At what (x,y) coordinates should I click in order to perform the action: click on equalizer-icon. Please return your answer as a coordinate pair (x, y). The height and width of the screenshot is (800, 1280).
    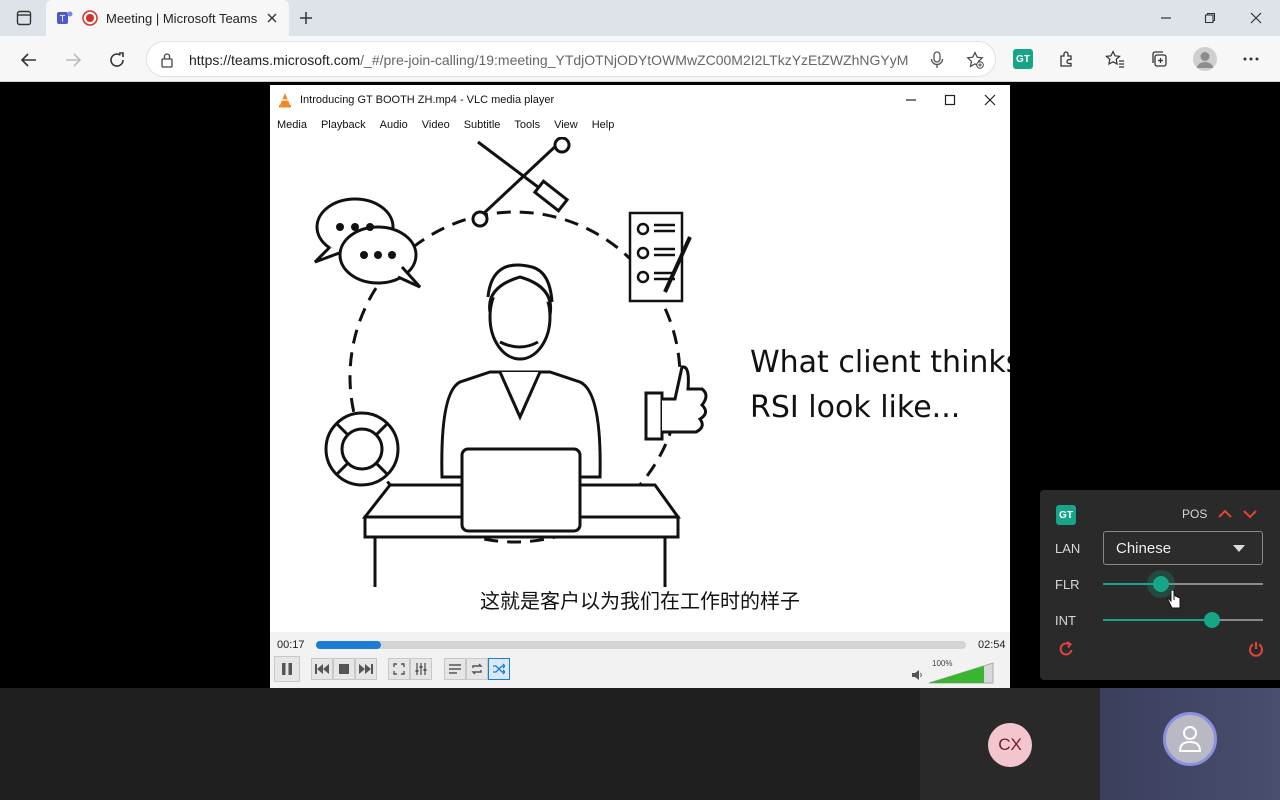
    Looking at the image, I should click on (421, 669).